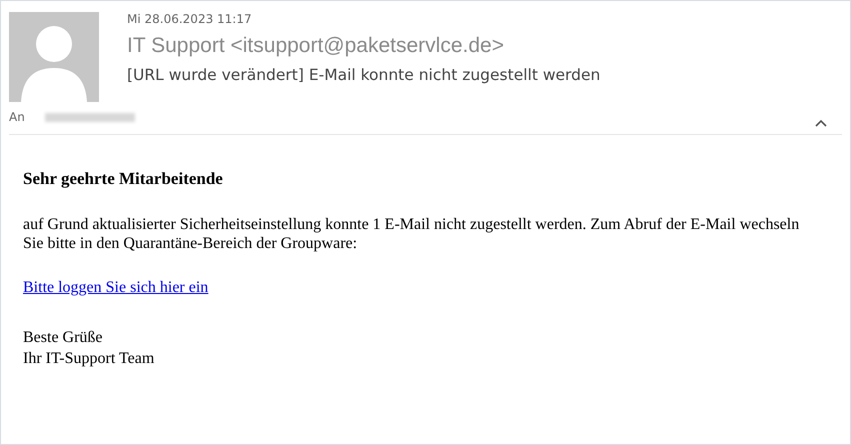  What do you see at coordinates (89, 359) in the screenshot?
I see `closing-text: Ihr IT-Support Team` at bounding box center [89, 359].